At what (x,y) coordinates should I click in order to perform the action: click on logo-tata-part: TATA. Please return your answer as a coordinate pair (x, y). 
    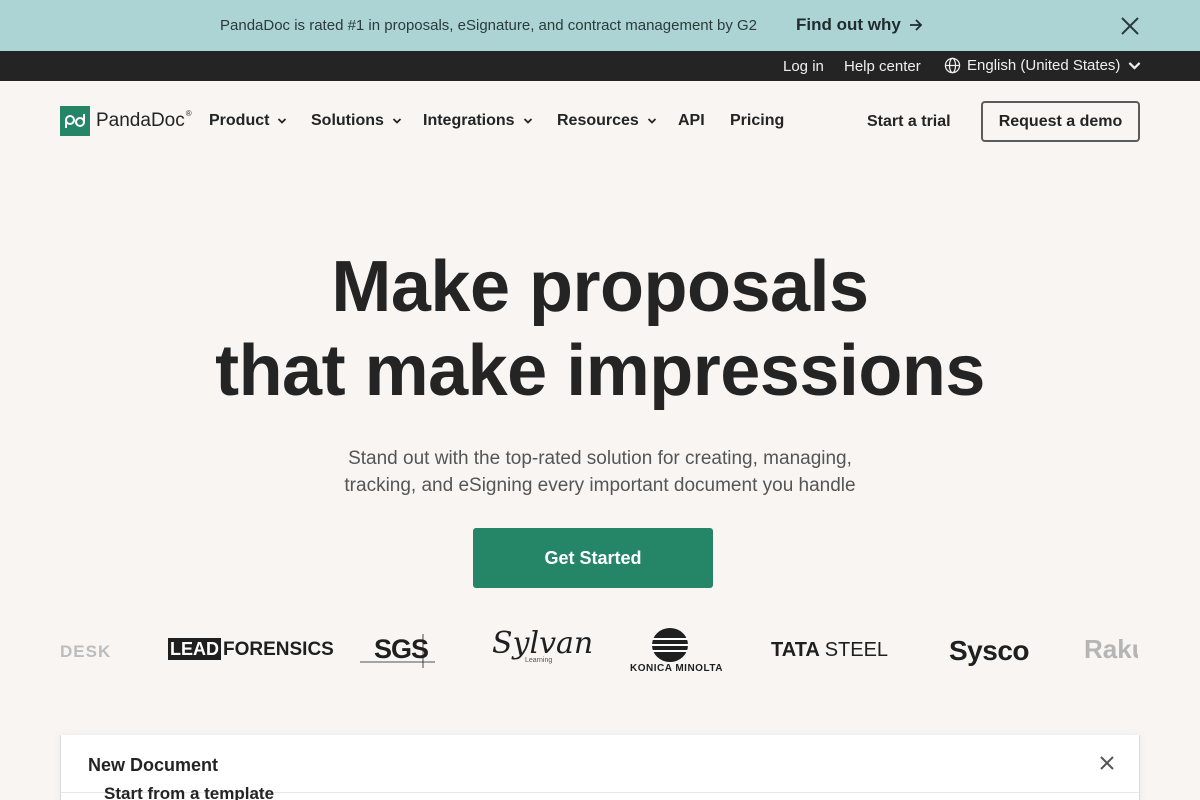
    Looking at the image, I should click on (795, 650).